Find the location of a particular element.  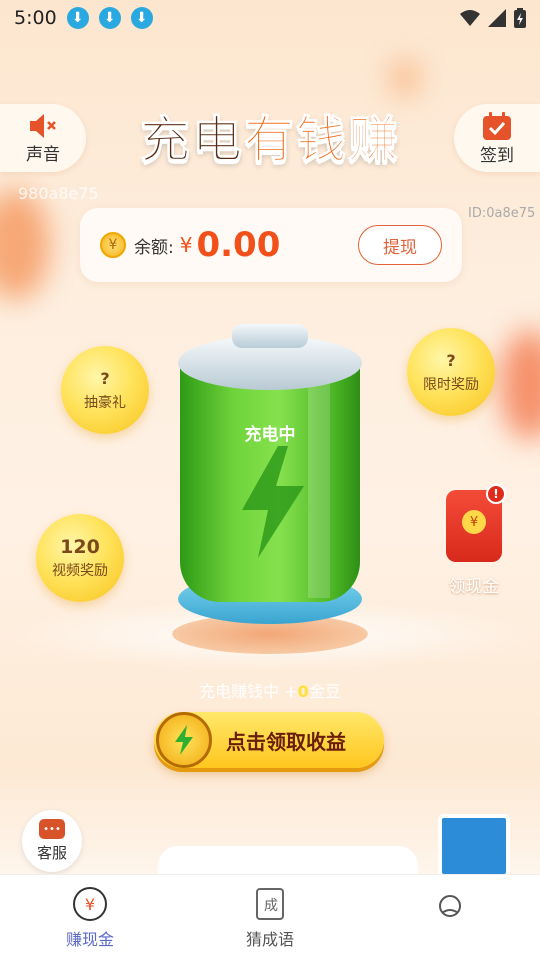

earning-prefix: 充电赚钱中 + is located at coordinates (248, 691).